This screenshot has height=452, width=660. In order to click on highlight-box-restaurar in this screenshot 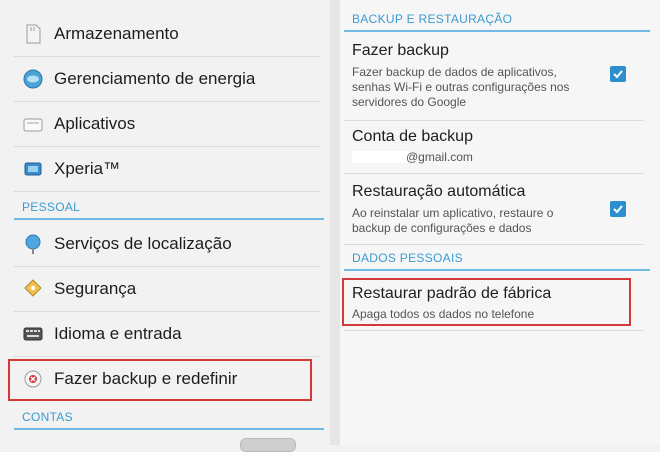, I will do `click(486, 302)`.